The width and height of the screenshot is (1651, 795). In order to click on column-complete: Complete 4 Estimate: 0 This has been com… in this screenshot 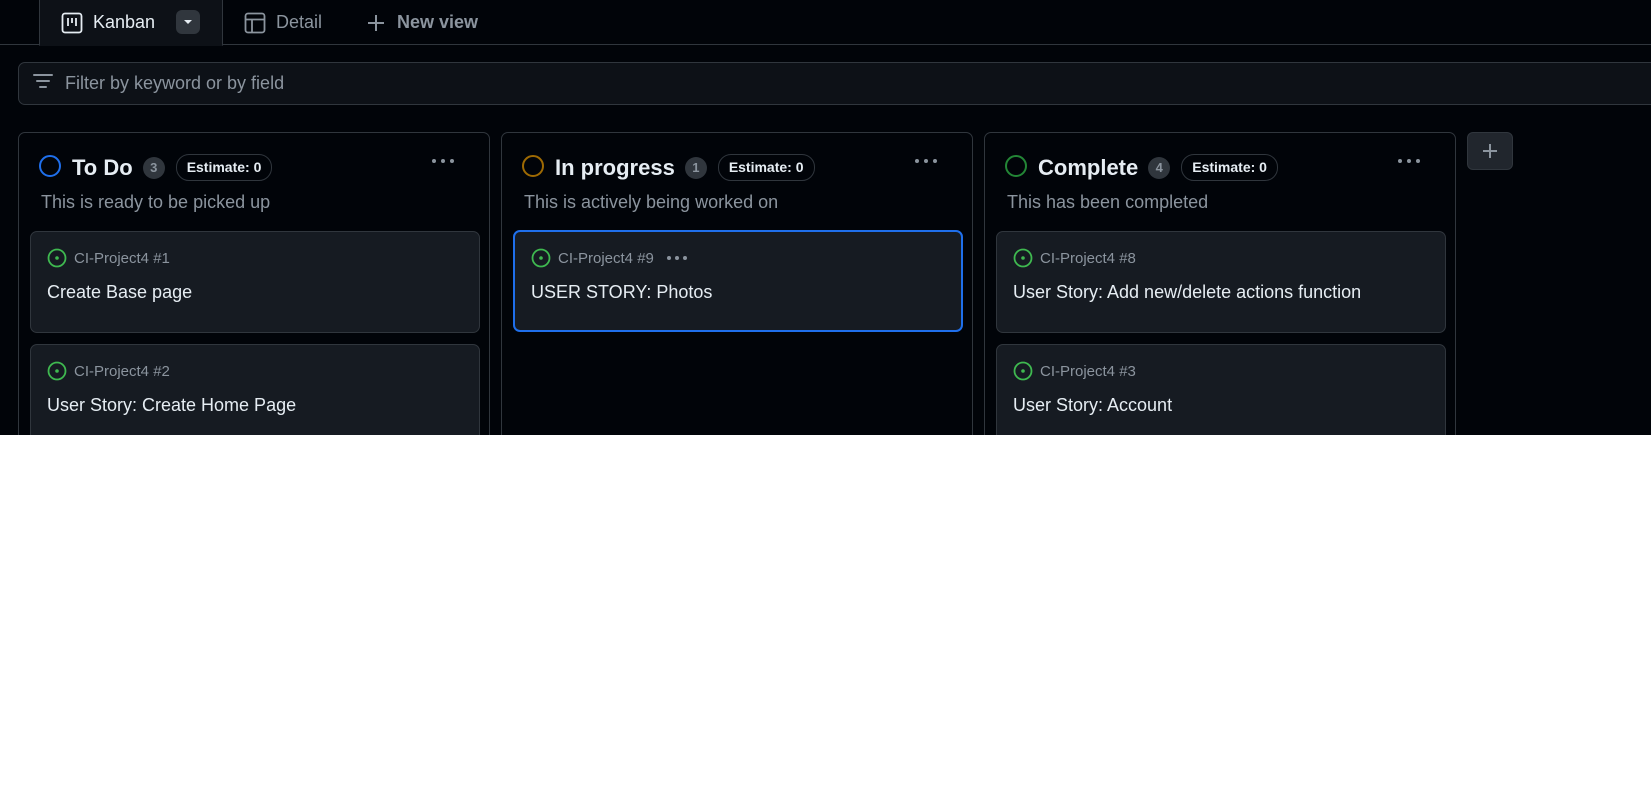, I will do `click(1220, 283)`.